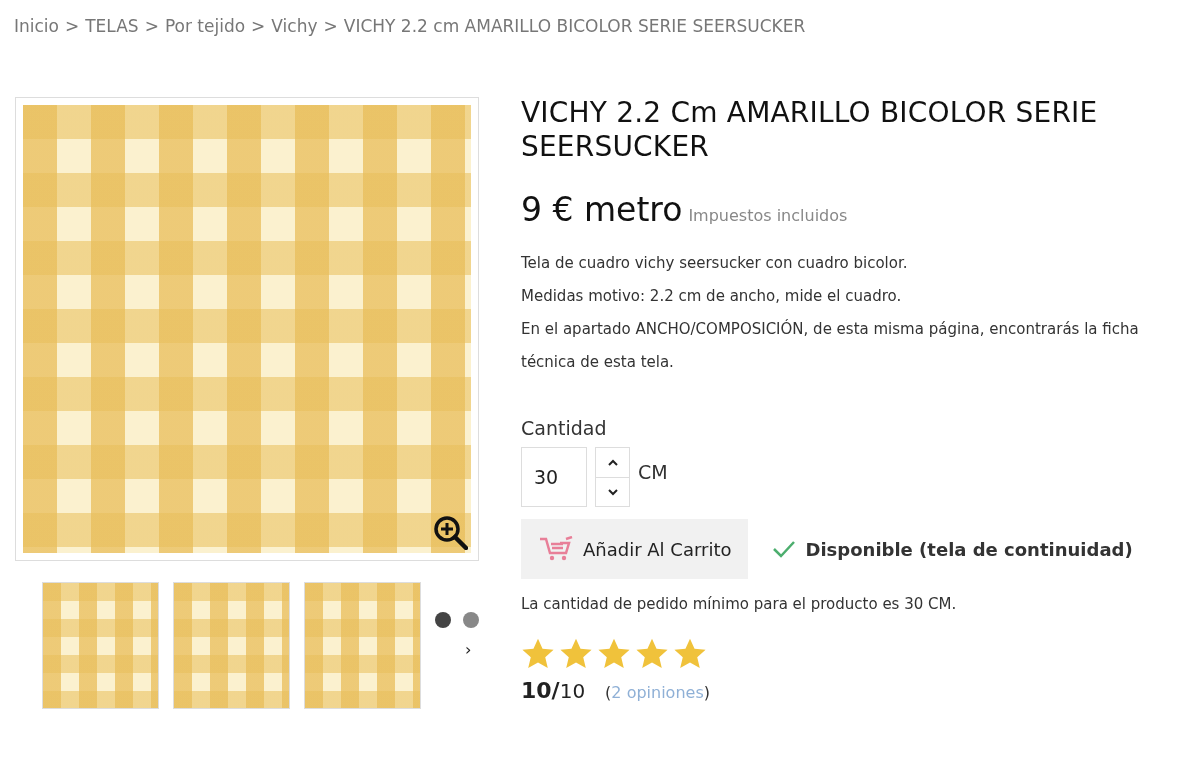 Image resolution: width=1200 pixels, height=760 pixels. I want to click on next-arrow: ›, so click(472, 650).